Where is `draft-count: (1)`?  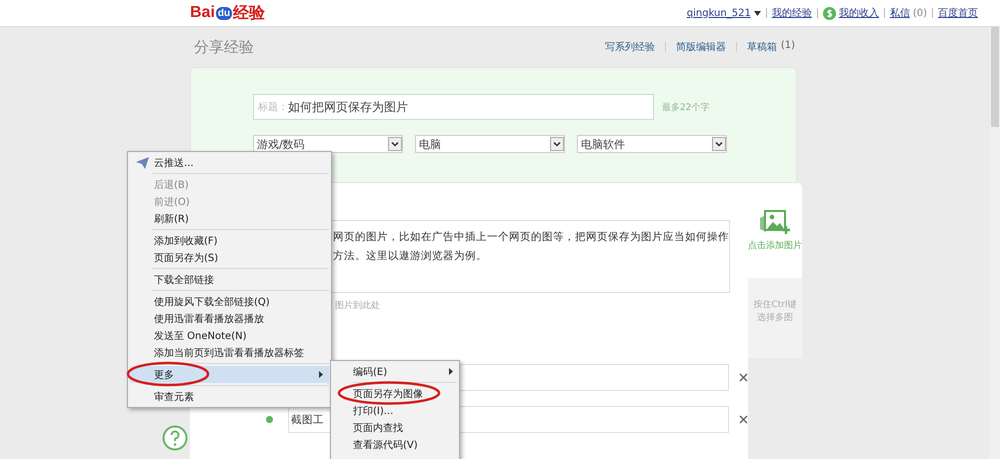
draft-count: (1) is located at coordinates (787, 46).